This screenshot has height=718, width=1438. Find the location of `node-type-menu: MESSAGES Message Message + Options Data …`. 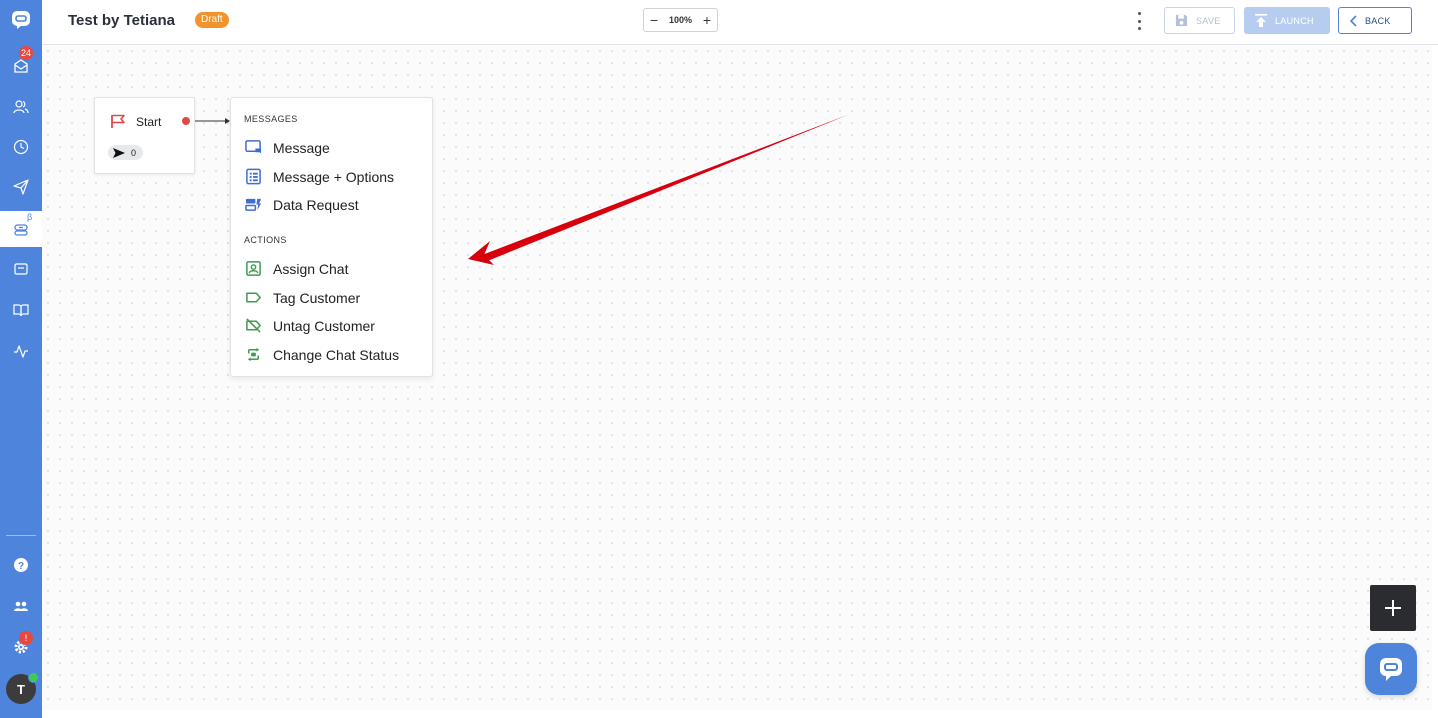

node-type-menu: MESSAGES Message Message + Options Data … is located at coordinates (331, 237).